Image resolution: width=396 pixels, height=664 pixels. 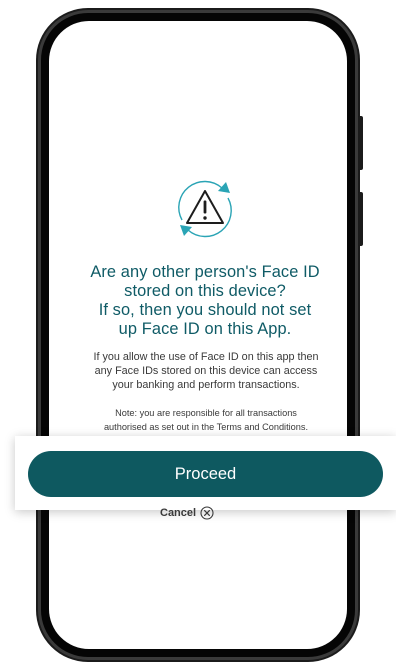 What do you see at coordinates (205, 209) in the screenshot?
I see `warning-refresh-icon` at bounding box center [205, 209].